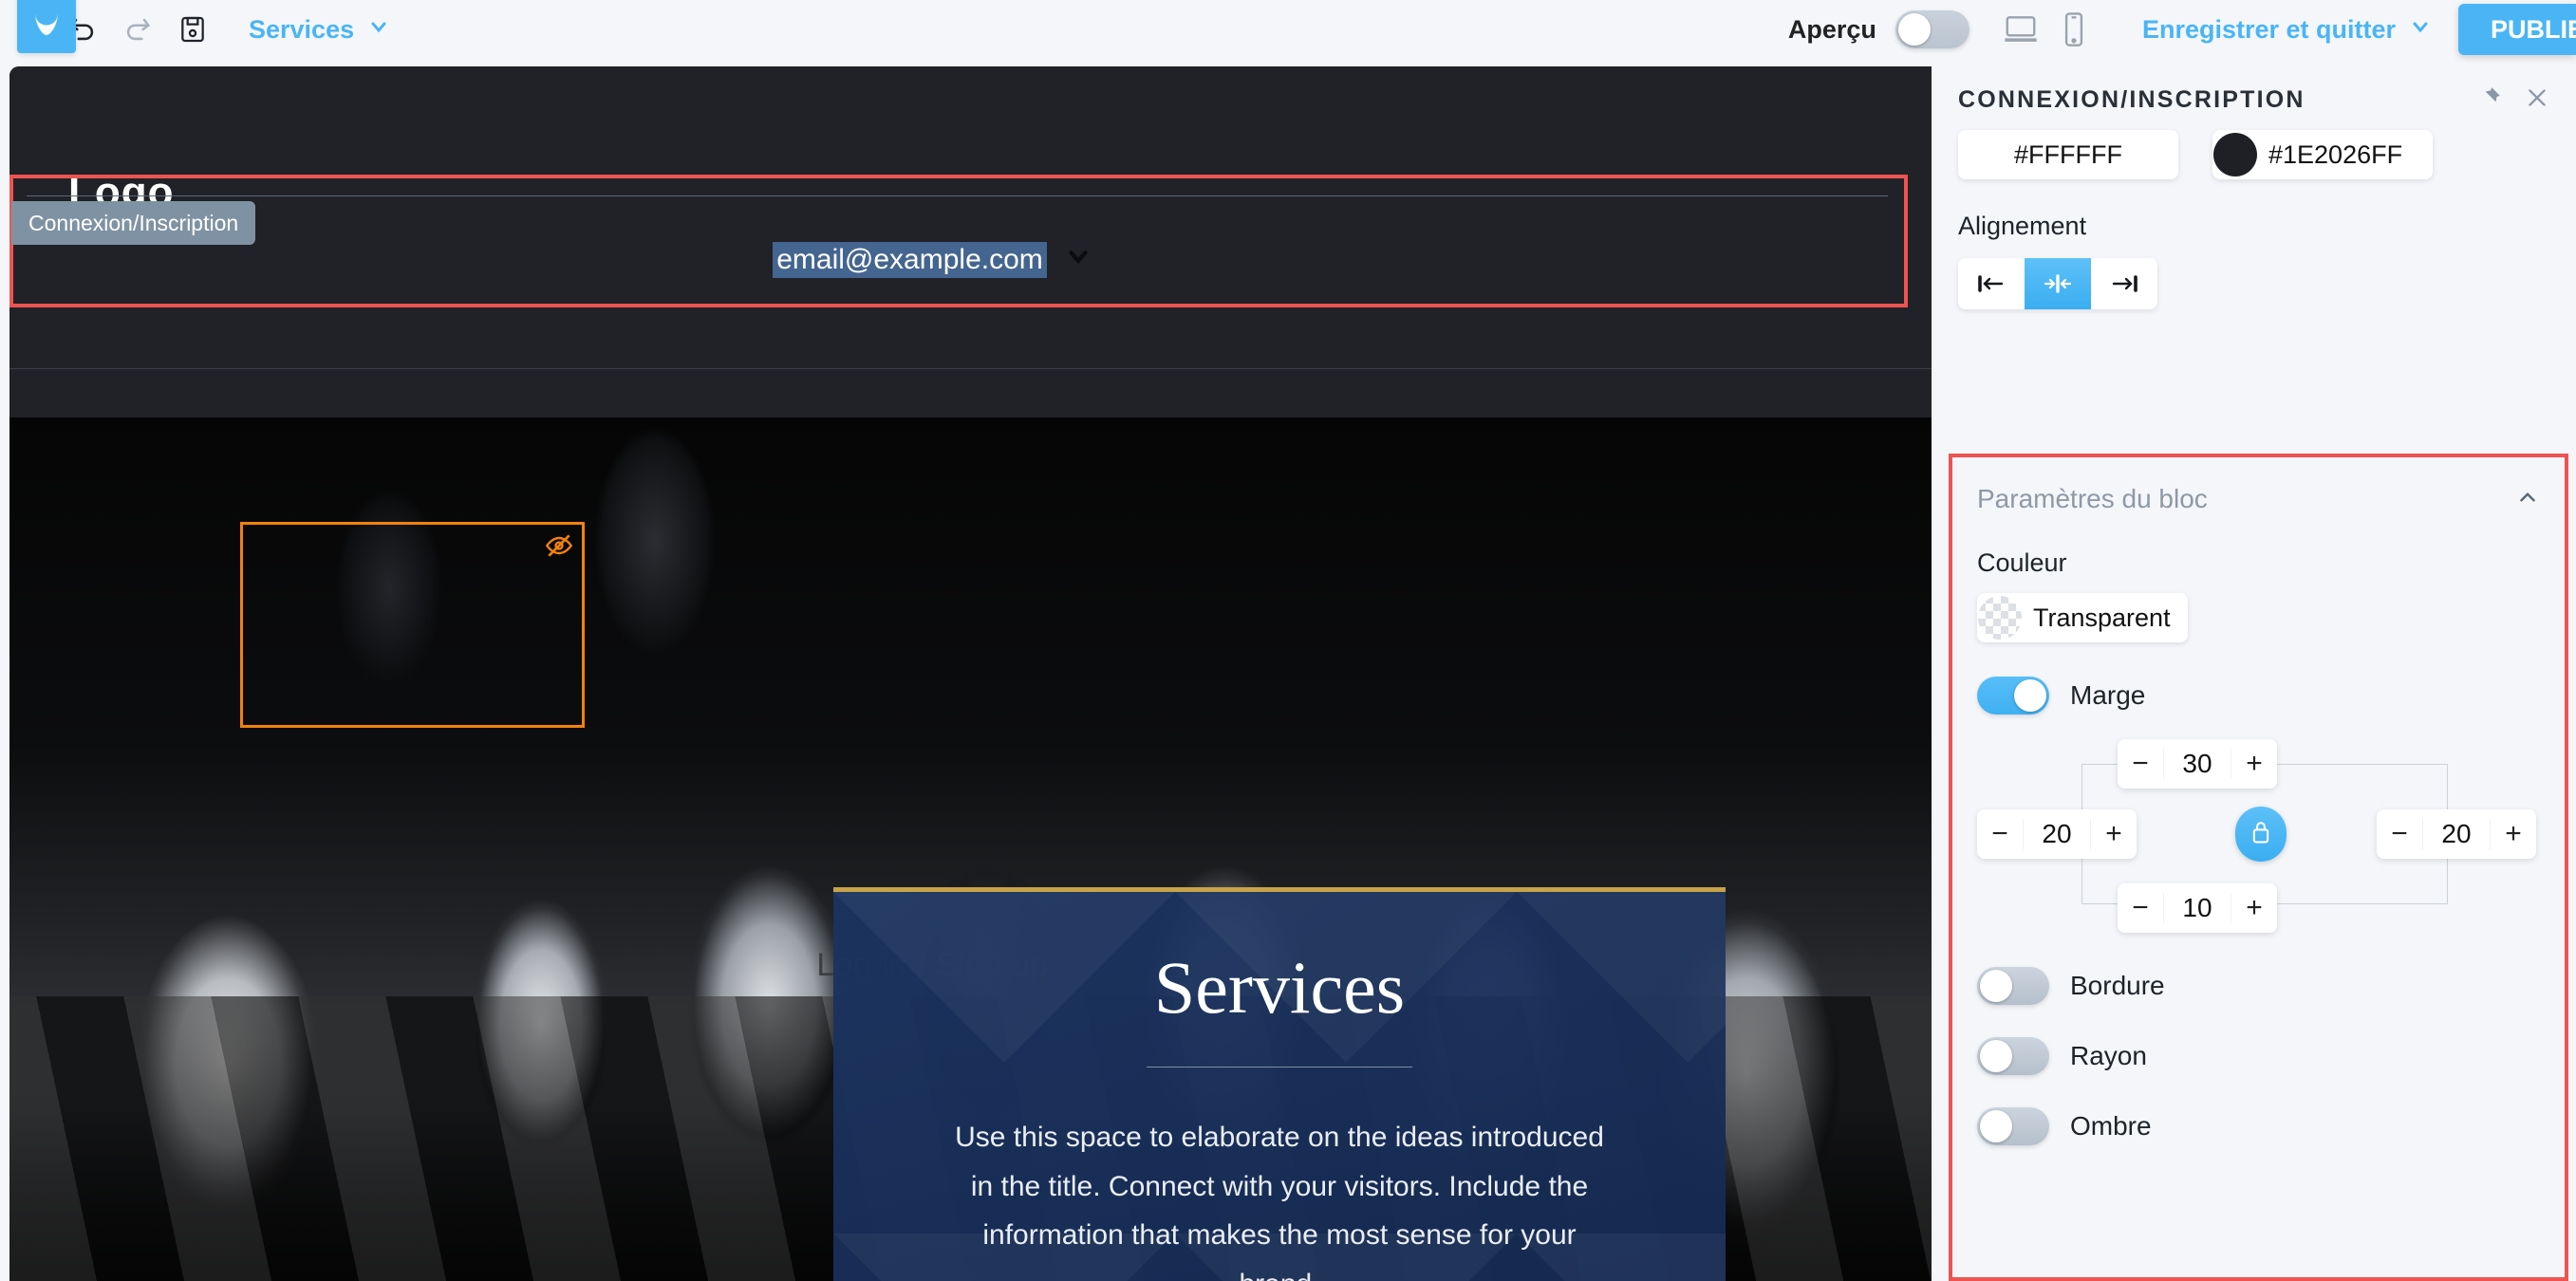  Describe the element at coordinates (2109, 1055) in the screenshot. I see `radius-label: Rayon` at that location.